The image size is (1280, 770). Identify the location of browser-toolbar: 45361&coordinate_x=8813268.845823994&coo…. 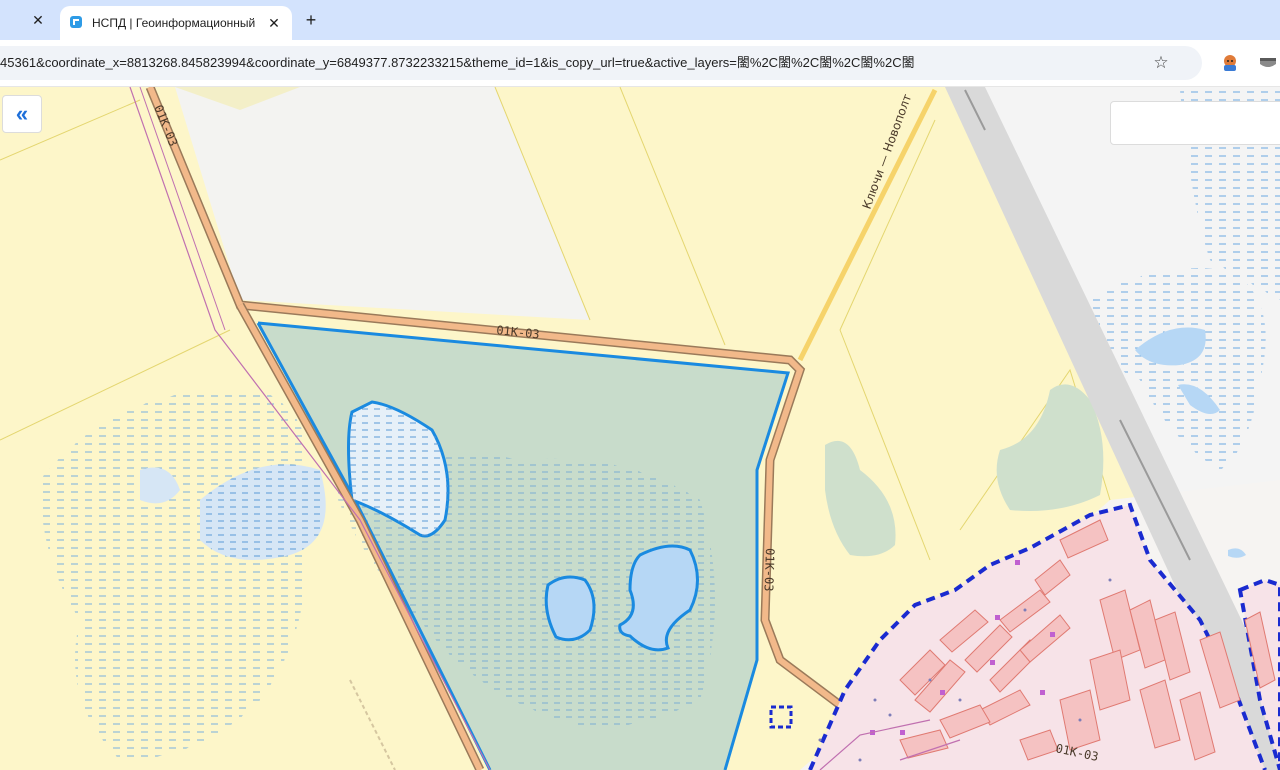
(640, 63).